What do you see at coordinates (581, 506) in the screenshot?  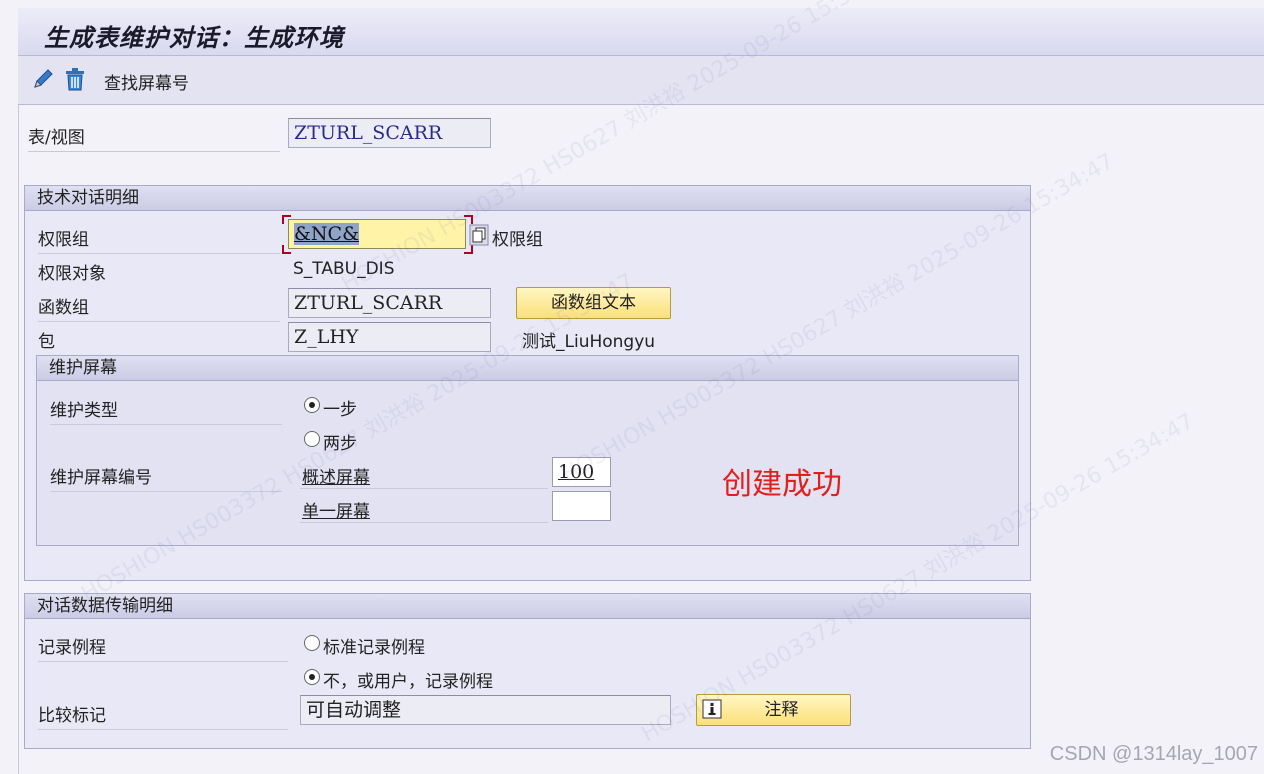 I see `single-screen-field` at bounding box center [581, 506].